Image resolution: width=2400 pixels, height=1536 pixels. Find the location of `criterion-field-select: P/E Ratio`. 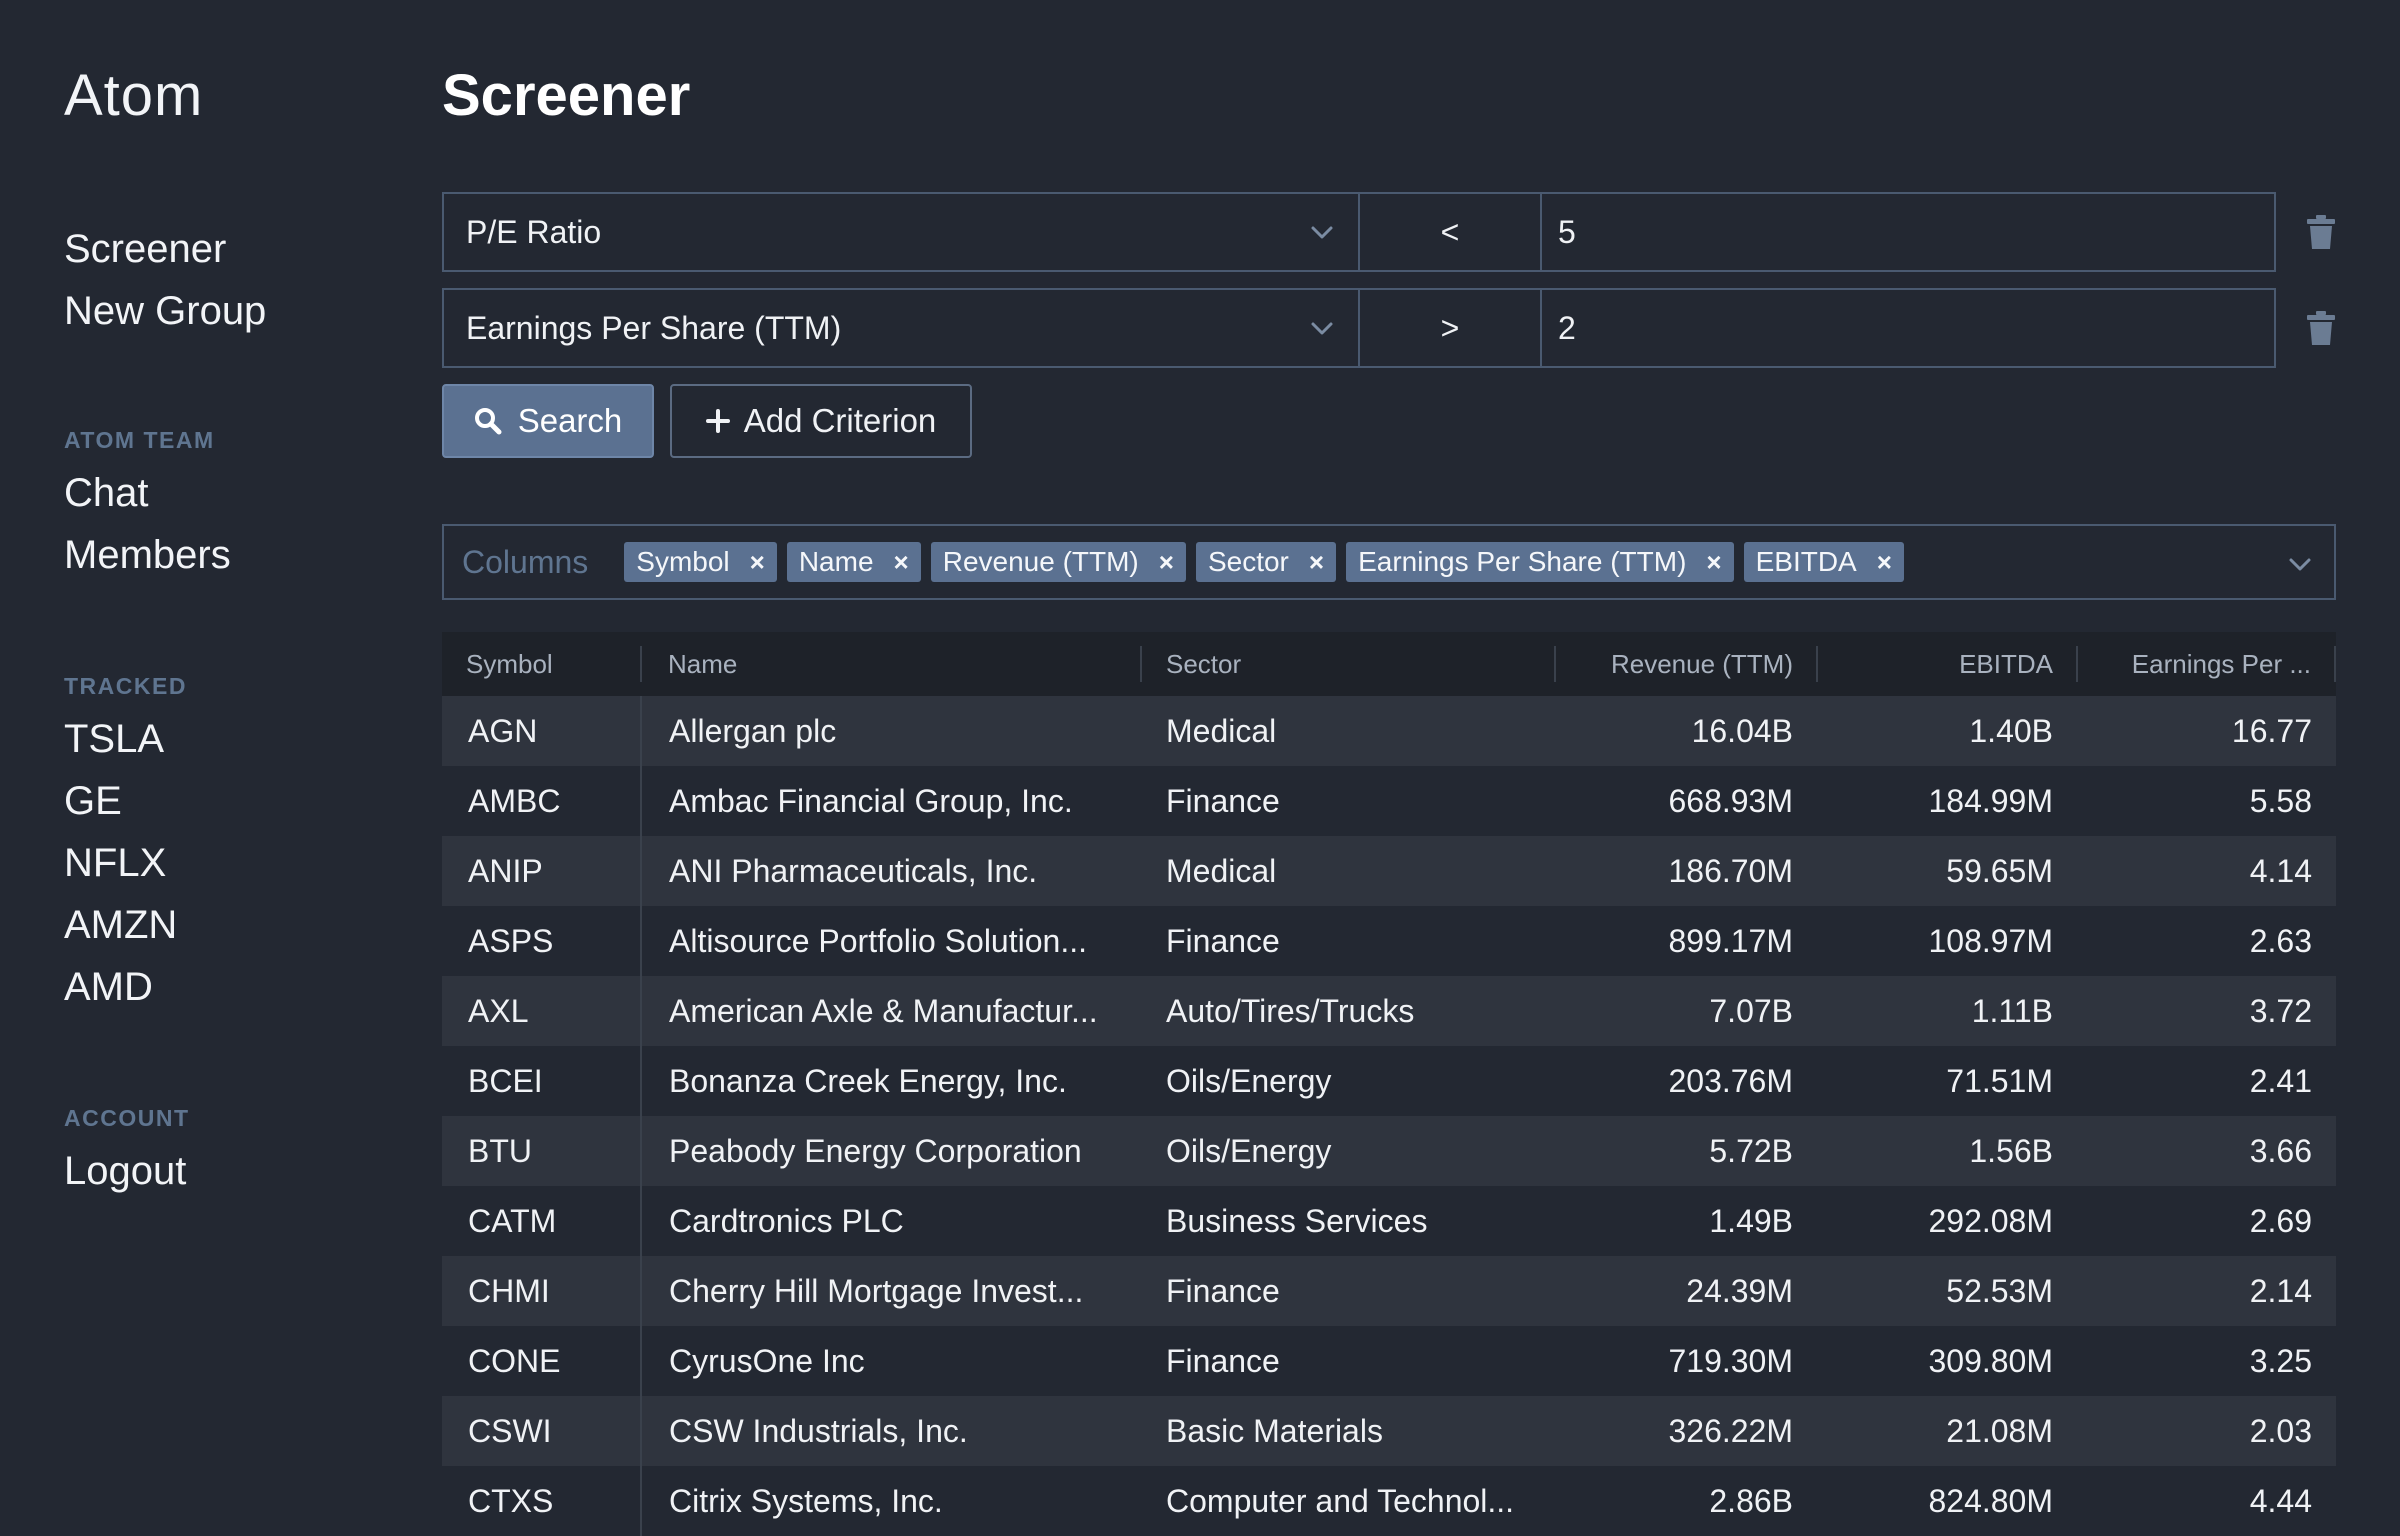

criterion-field-select: P/E Ratio is located at coordinates (901, 232).